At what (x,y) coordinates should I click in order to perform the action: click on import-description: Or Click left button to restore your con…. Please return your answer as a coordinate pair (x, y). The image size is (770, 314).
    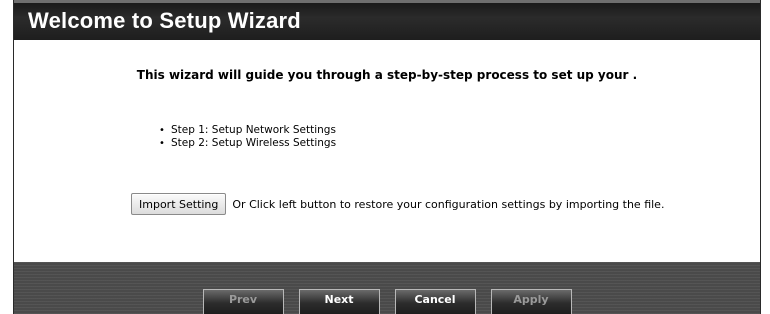
    Looking at the image, I should click on (448, 204).